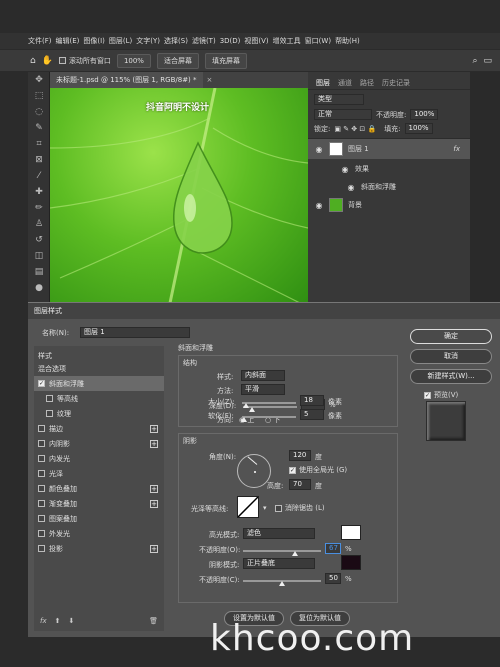  What do you see at coordinates (347, 41) in the screenshot?
I see `menu-item: 帮助(H)` at bounding box center [347, 41].